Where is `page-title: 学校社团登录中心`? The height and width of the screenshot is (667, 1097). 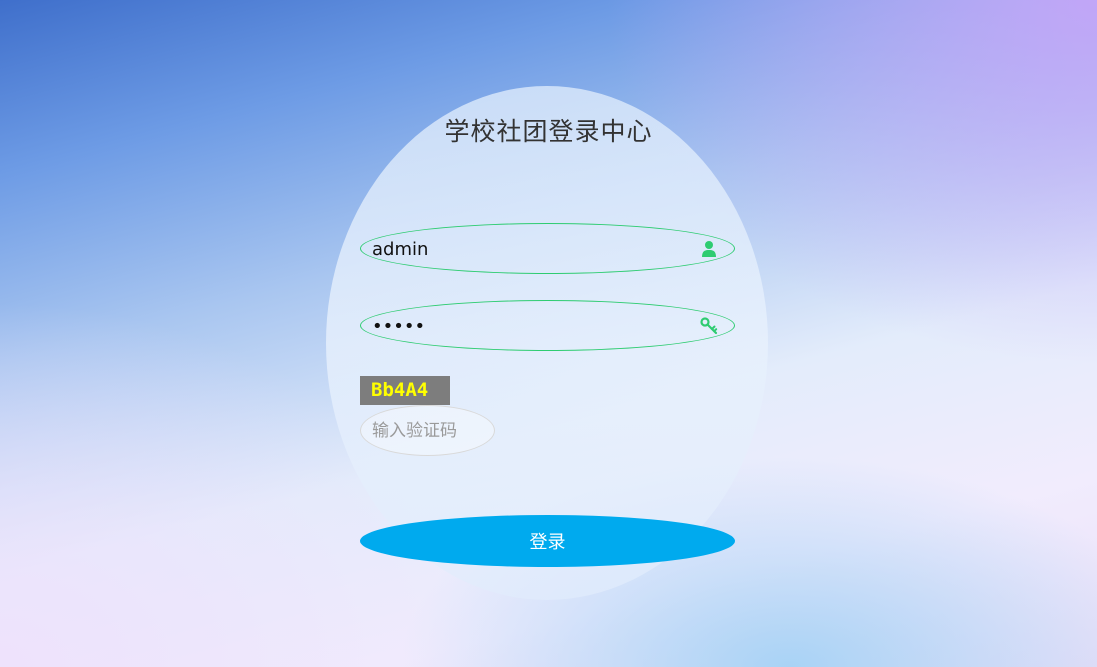 page-title: 学校社团登录中心 is located at coordinates (548, 131).